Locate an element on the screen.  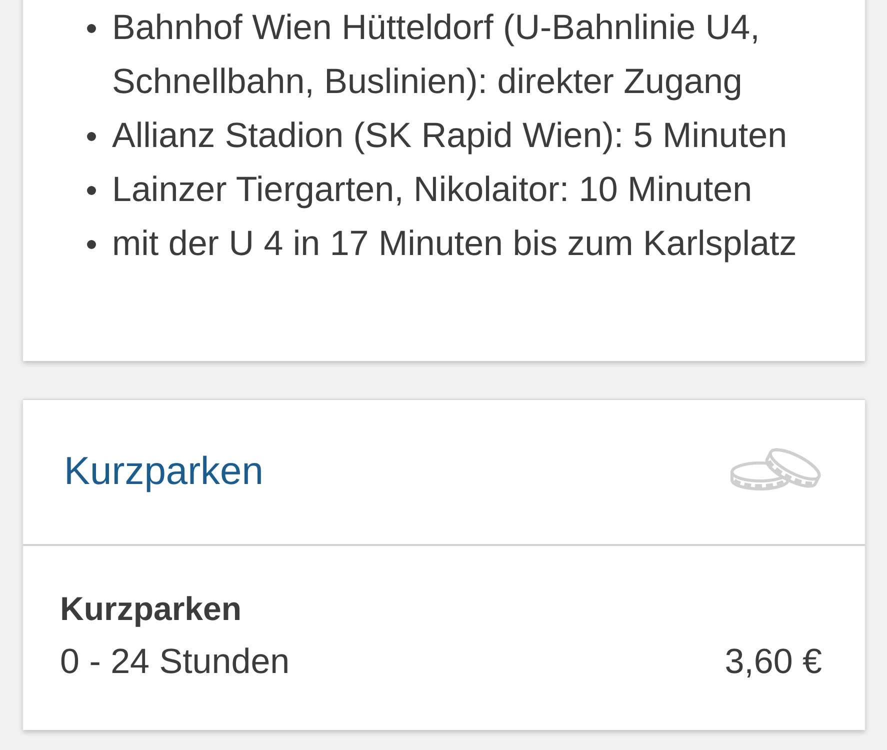
list-item: mit der U 4 in 17 Minuten bis zum Karlsplatz is located at coordinates (455, 244).